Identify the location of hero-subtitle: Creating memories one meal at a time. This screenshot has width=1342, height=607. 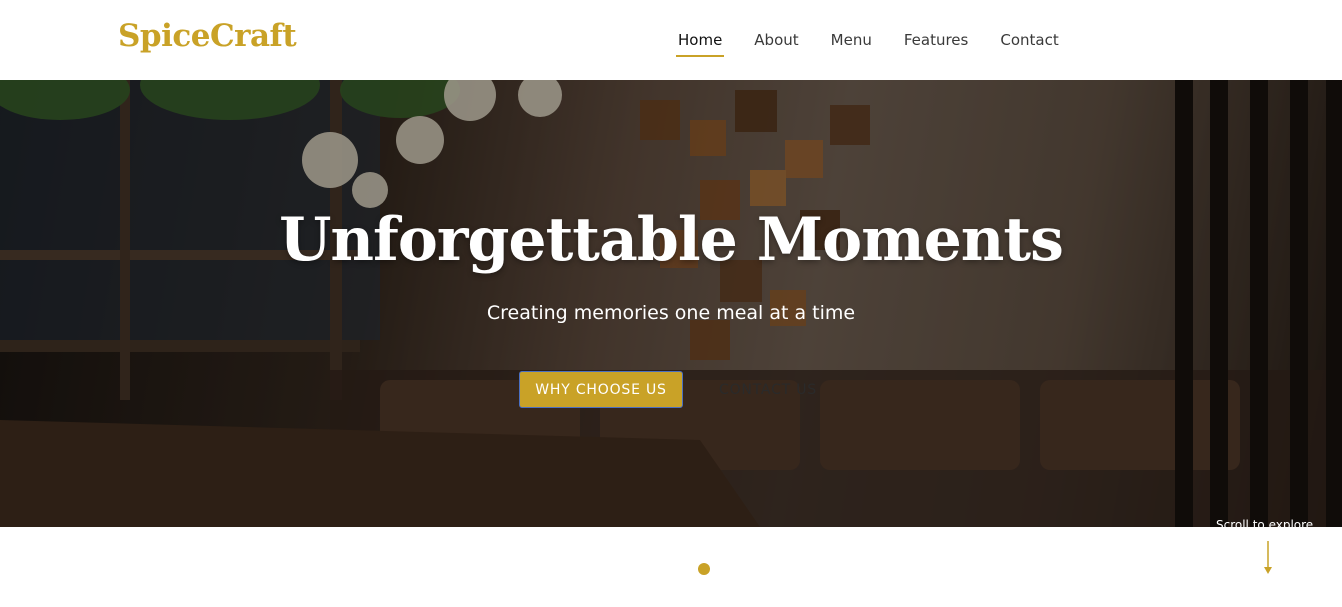
(671, 313).